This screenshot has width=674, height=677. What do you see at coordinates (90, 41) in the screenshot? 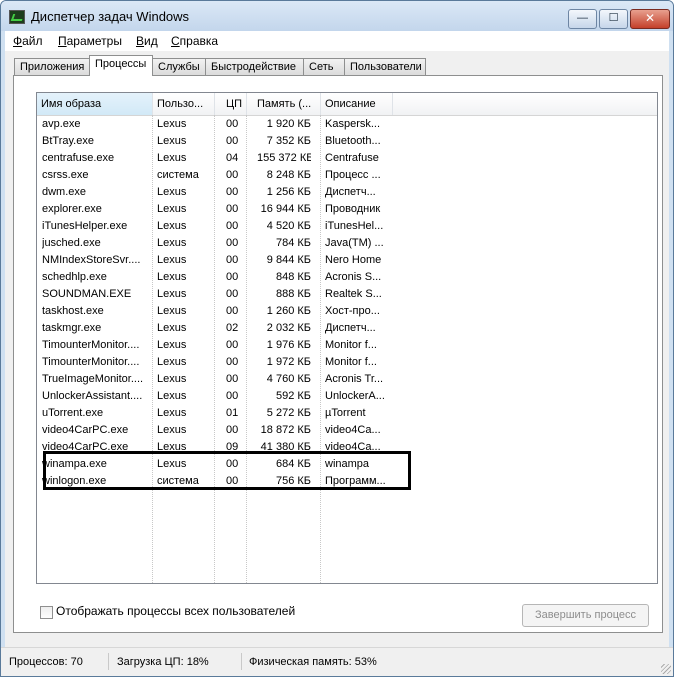
I see `menu-options: Параметры` at bounding box center [90, 41].